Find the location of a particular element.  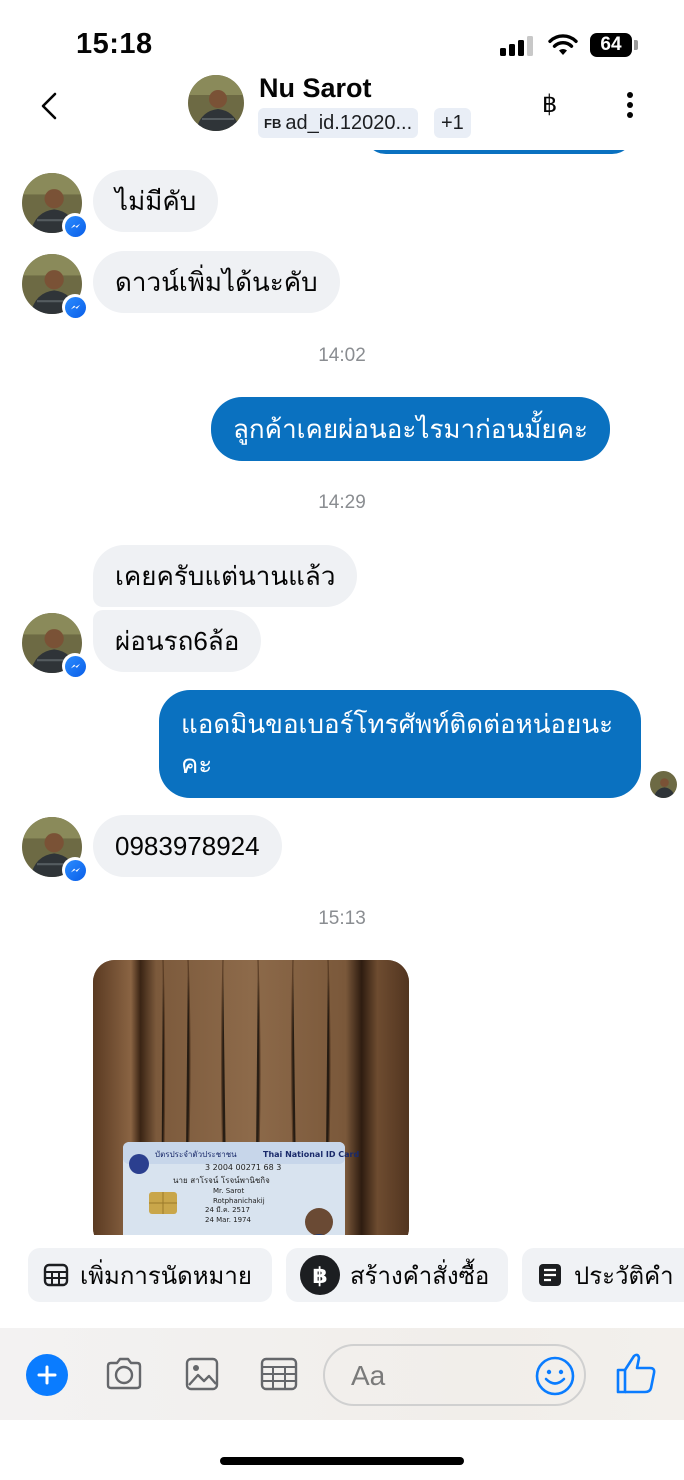

template-grid-icon is located at coordinates (279, 1374).